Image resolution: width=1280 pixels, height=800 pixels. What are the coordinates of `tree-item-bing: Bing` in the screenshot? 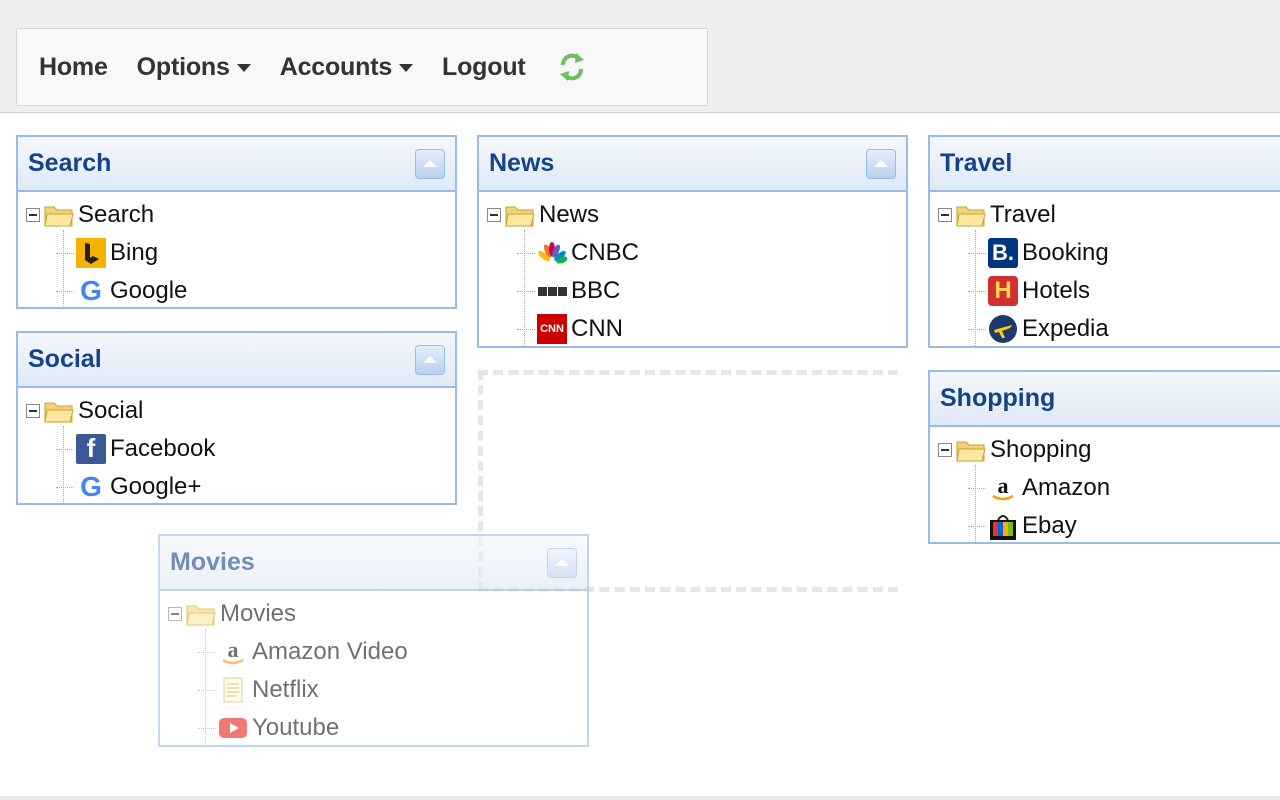 It's located at (236, 253).